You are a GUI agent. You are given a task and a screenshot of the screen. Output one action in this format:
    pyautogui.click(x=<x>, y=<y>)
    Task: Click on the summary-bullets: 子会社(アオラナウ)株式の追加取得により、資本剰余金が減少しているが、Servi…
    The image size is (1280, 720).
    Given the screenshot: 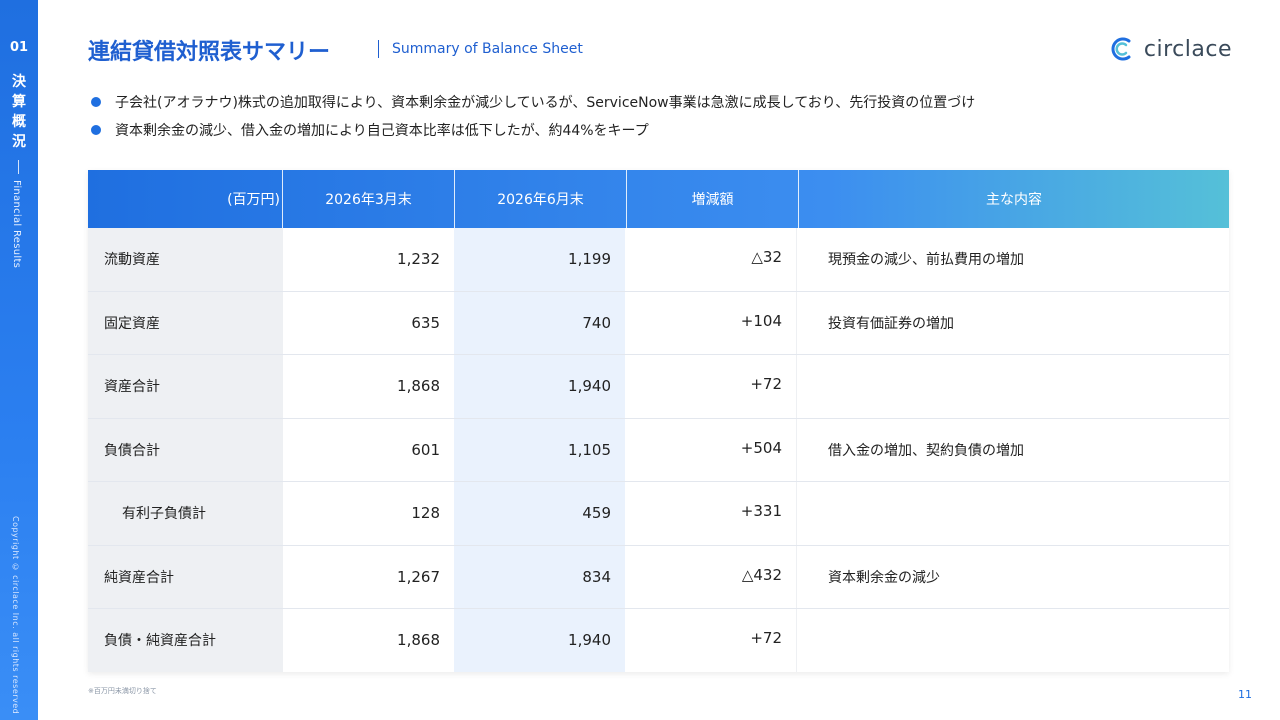 What is the action you would take?
    pyautogui.click(x=658, y=116)
    